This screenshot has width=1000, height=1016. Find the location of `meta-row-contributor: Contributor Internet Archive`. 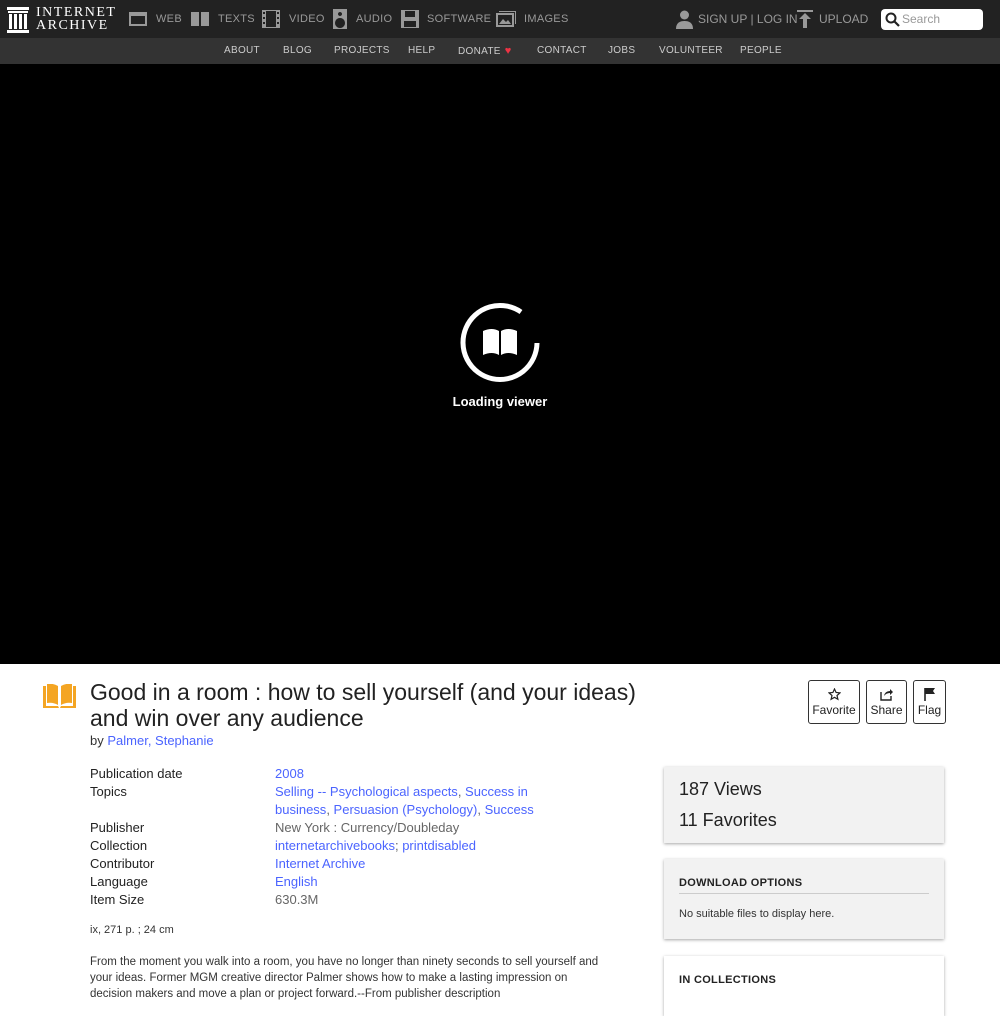

meta-row-contributor: Contributor Internet Archive is located at coordinates (332, 864).